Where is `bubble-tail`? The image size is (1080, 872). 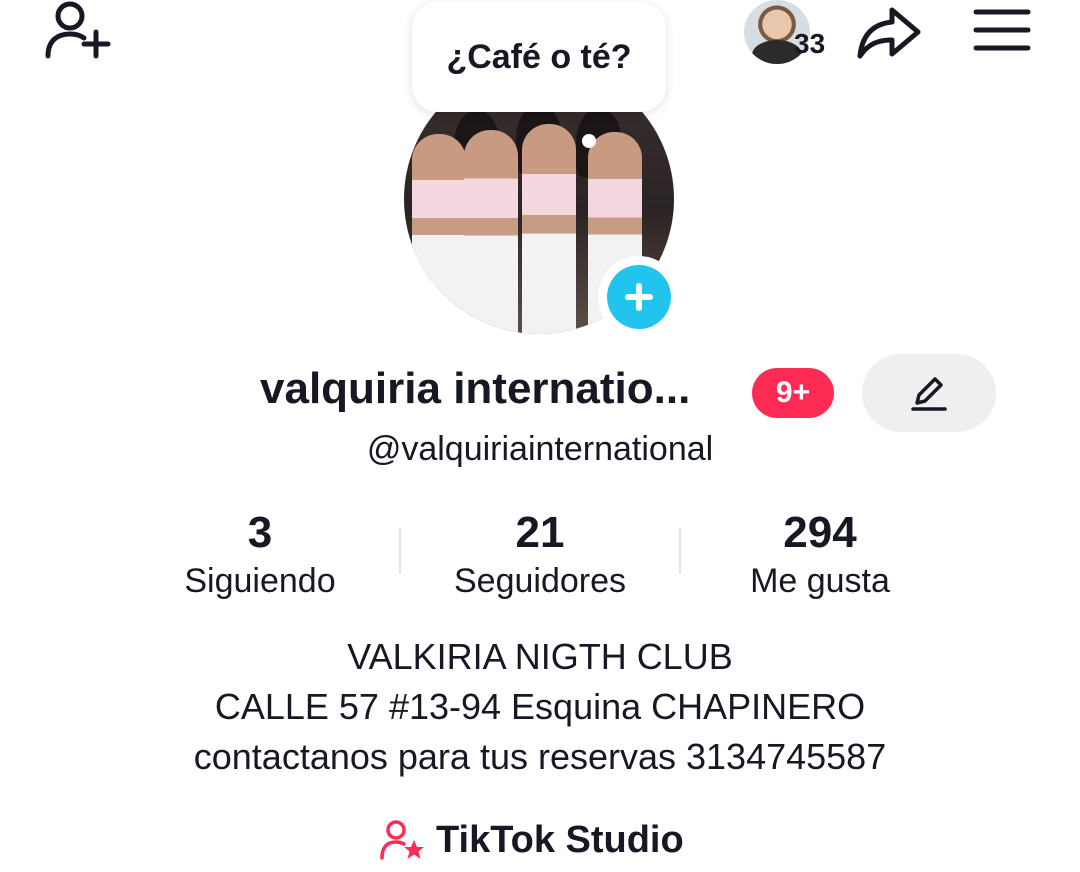
bubble-tail is located at coordinates (589, 141).